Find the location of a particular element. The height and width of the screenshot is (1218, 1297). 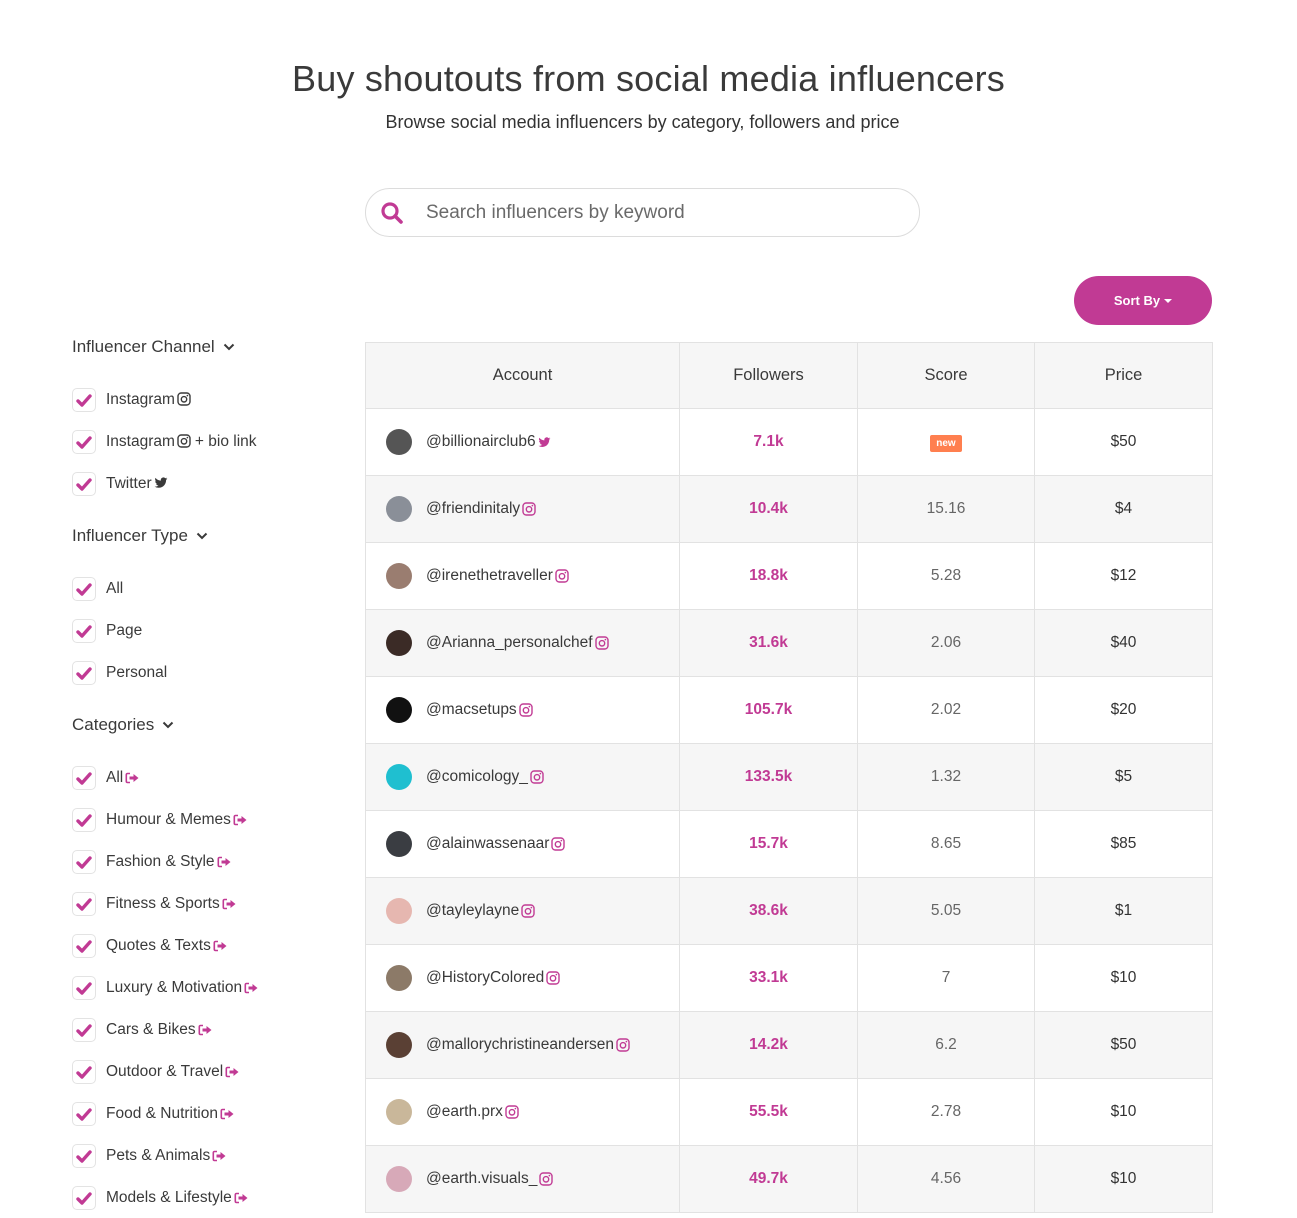

instagram-icon is located at coordinates (184, 441).